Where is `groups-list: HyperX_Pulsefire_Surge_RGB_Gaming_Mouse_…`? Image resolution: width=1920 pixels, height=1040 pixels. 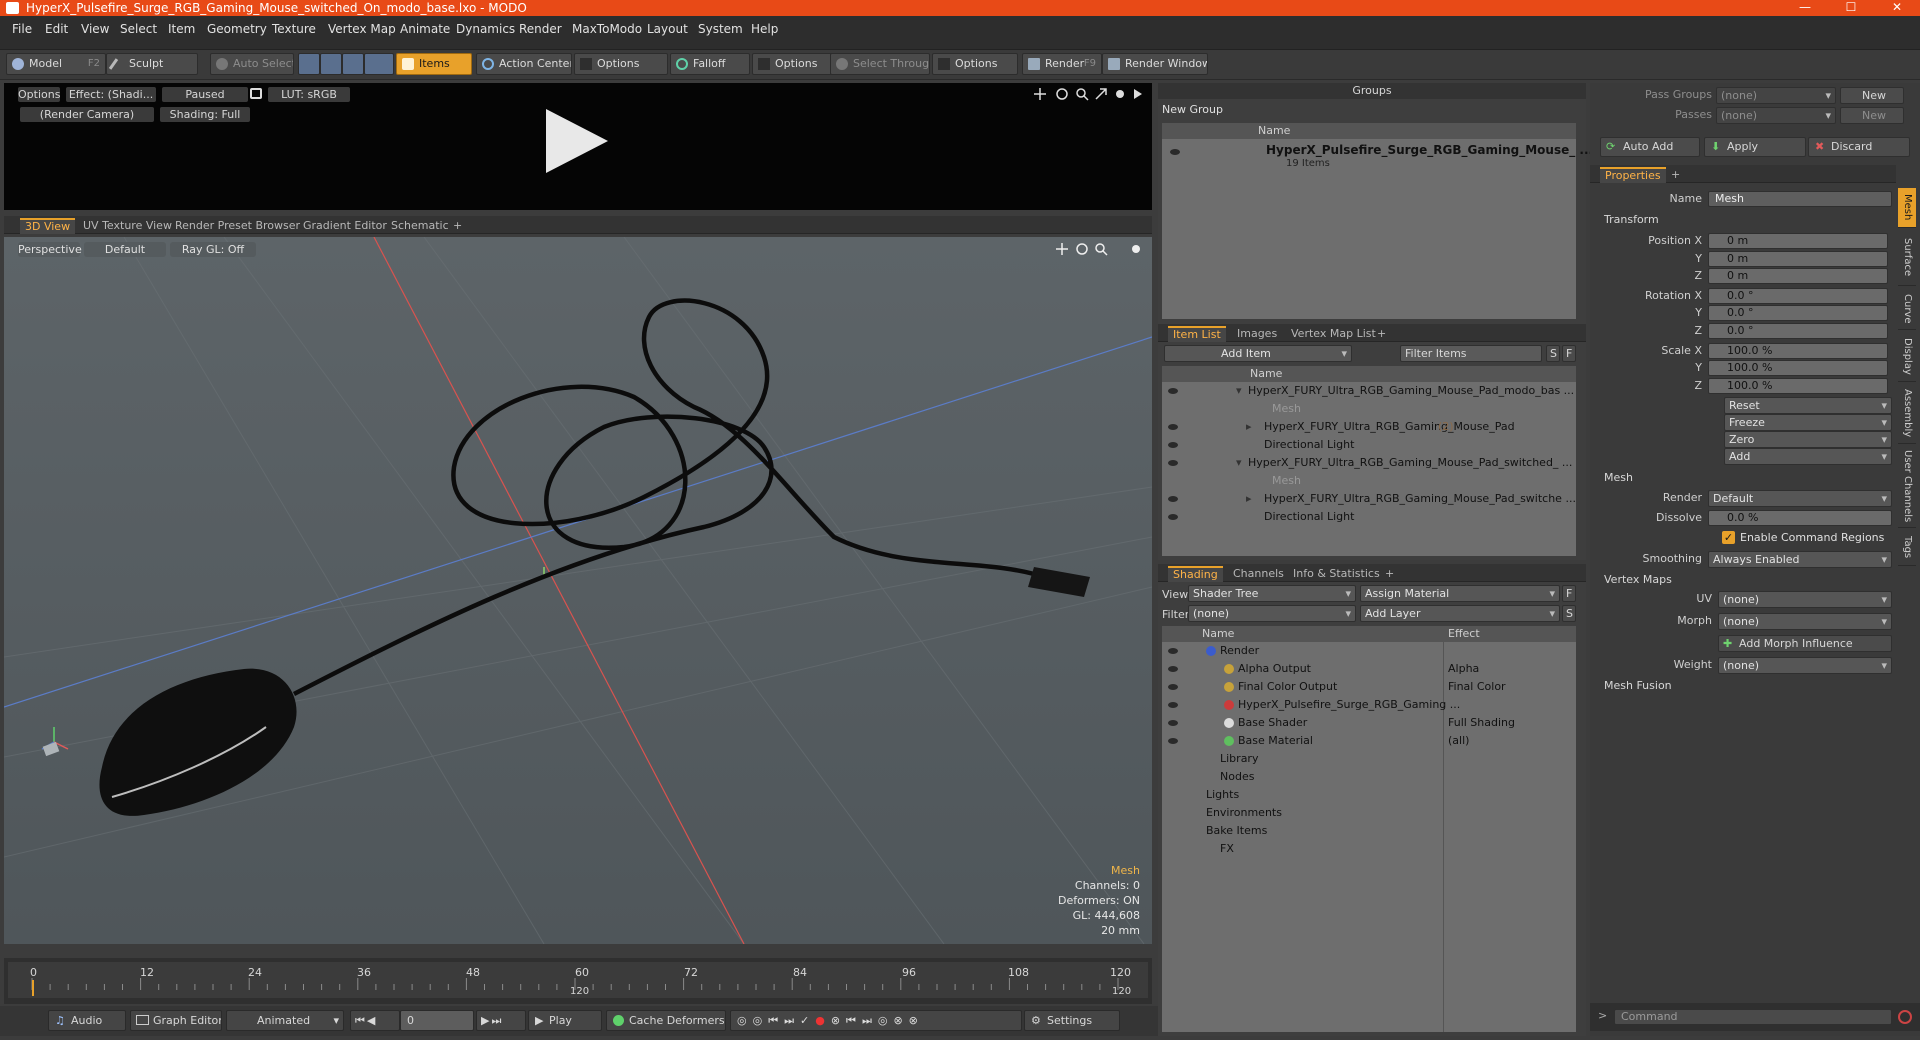
groups-list: HyperX_Pulsefire_Surge_RGB_Gaming_Mouse_… is located at coordinates (1377, 229).